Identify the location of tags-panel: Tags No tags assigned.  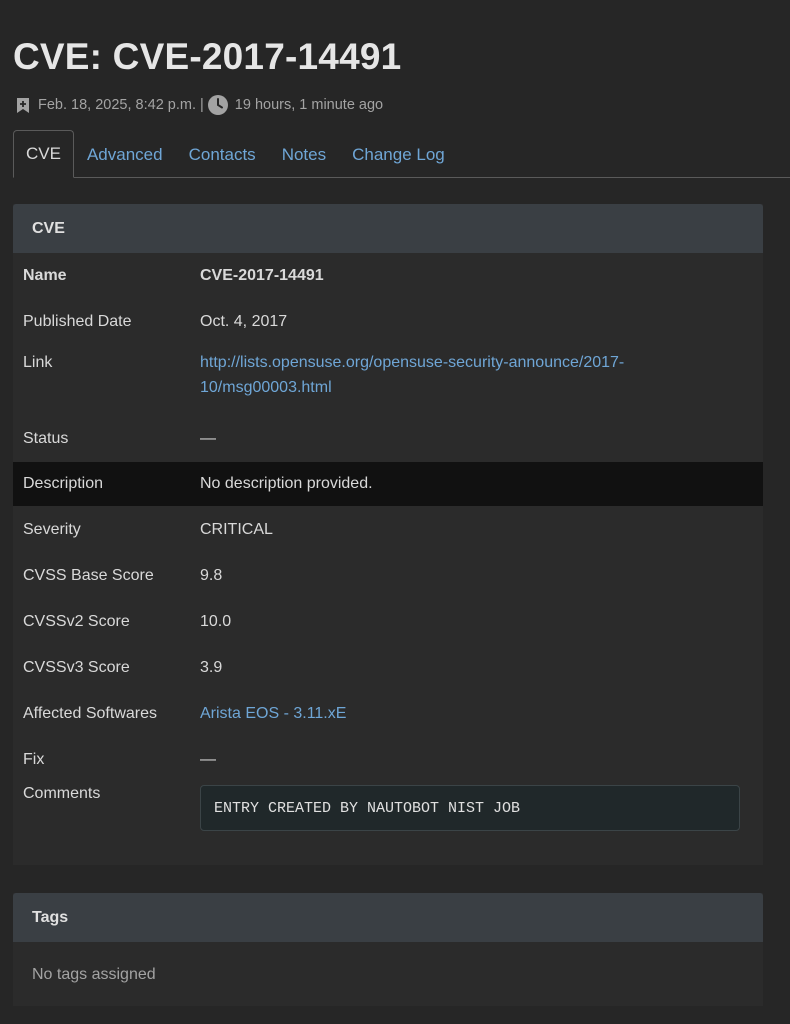
(388, 949).